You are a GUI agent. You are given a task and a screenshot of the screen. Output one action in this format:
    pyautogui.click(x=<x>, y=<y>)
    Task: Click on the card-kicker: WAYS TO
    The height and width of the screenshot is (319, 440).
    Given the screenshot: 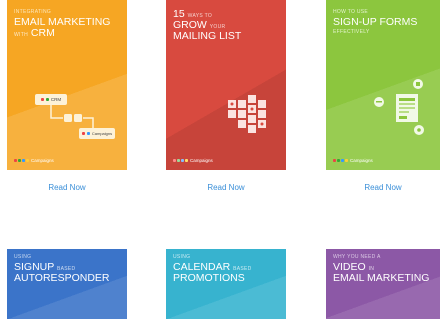 What is the action you would take?
    pyautogui.click(x=200, y=16)
    